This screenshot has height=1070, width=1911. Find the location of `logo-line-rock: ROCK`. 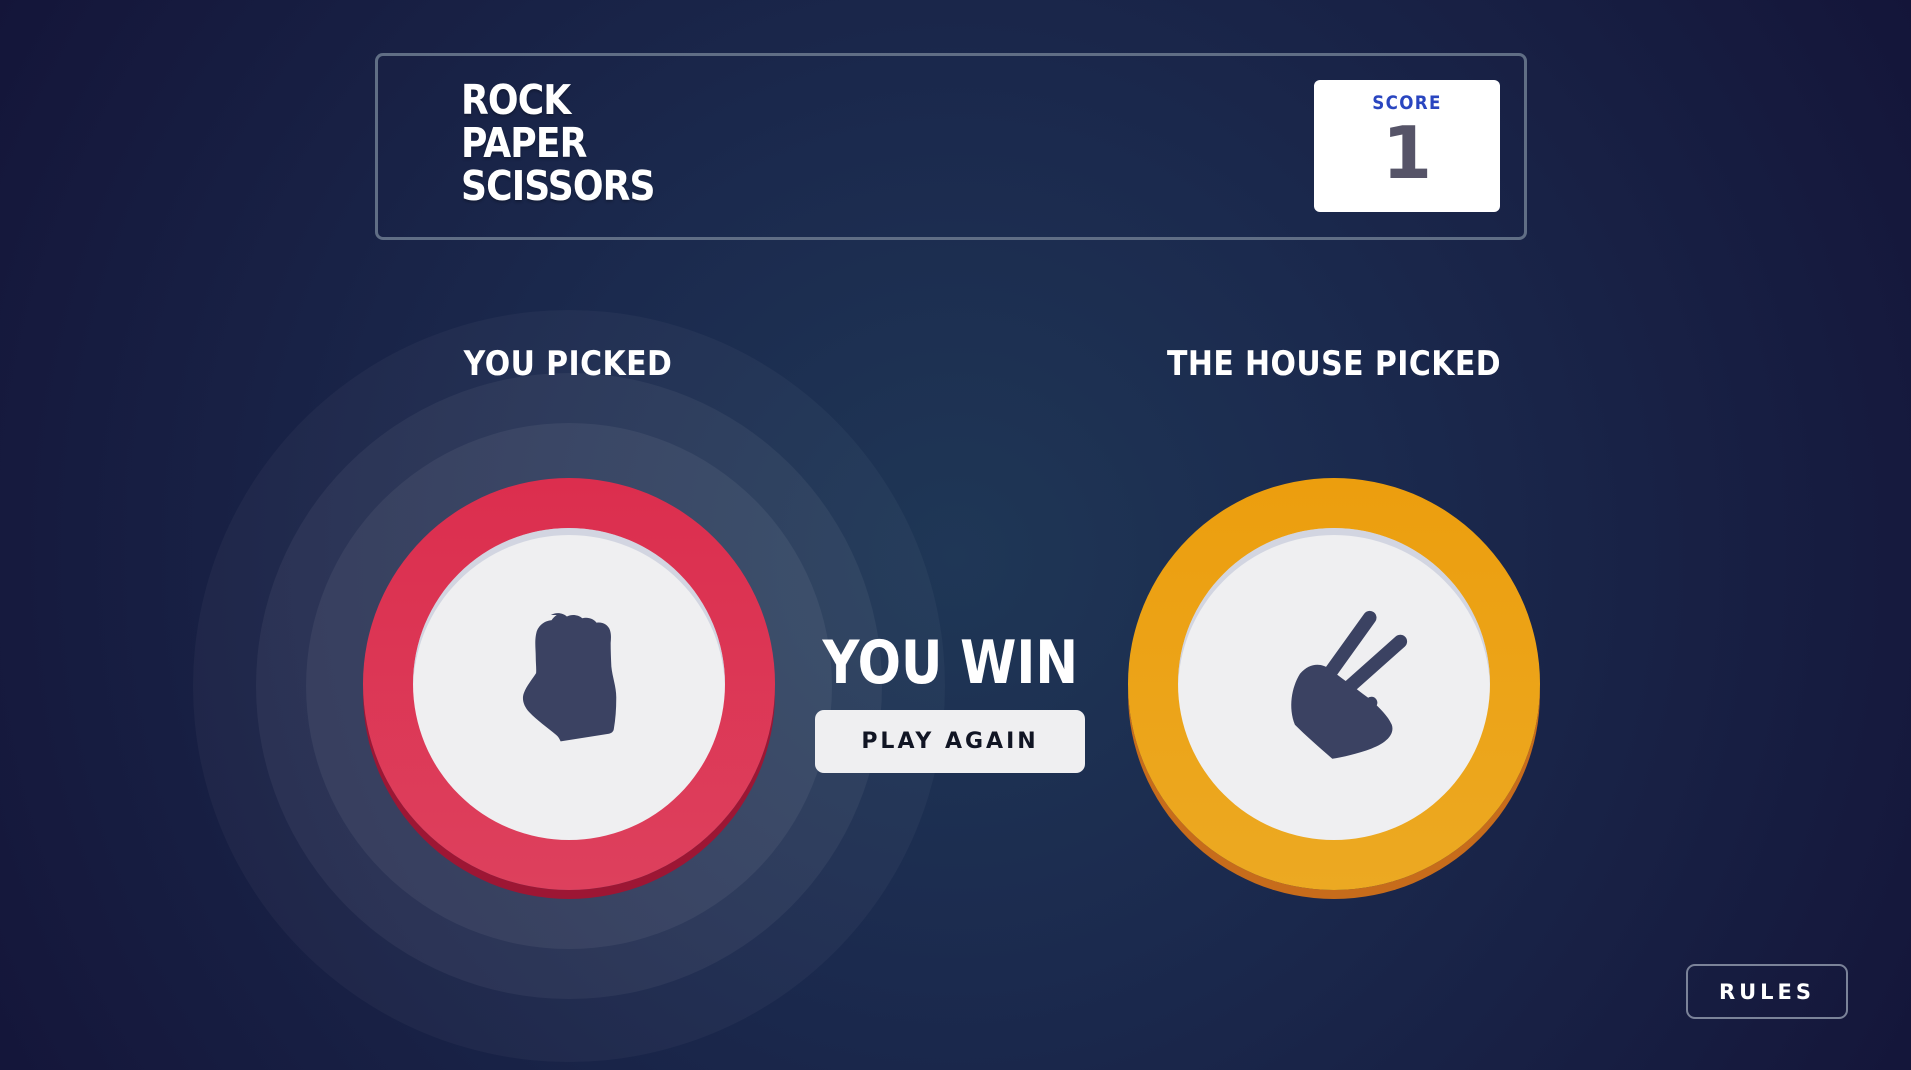

logo-line-rock: ROCK is located at coordinates (516, 100).